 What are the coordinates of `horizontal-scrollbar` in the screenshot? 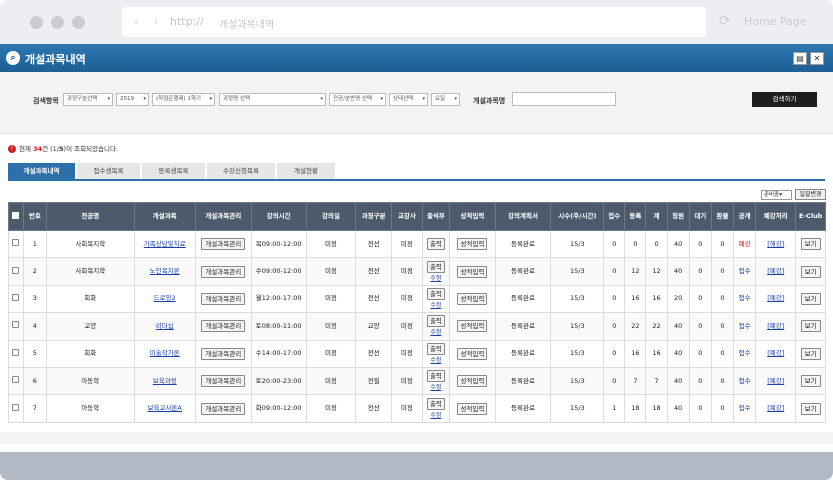 It's located at (416, 438).